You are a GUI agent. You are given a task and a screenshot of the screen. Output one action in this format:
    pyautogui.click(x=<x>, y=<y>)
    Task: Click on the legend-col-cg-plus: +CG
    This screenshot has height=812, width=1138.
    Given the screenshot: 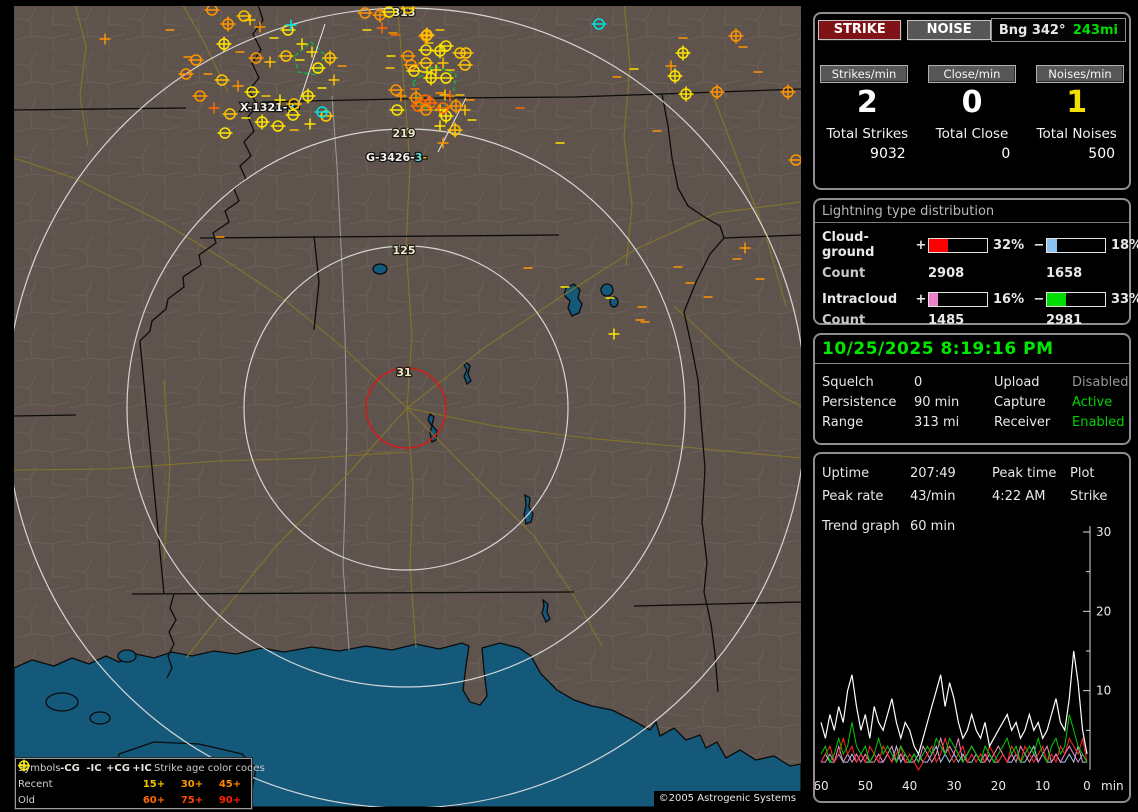 What is the action you would take?
    pyautogui.click(x=118, y=768)
    